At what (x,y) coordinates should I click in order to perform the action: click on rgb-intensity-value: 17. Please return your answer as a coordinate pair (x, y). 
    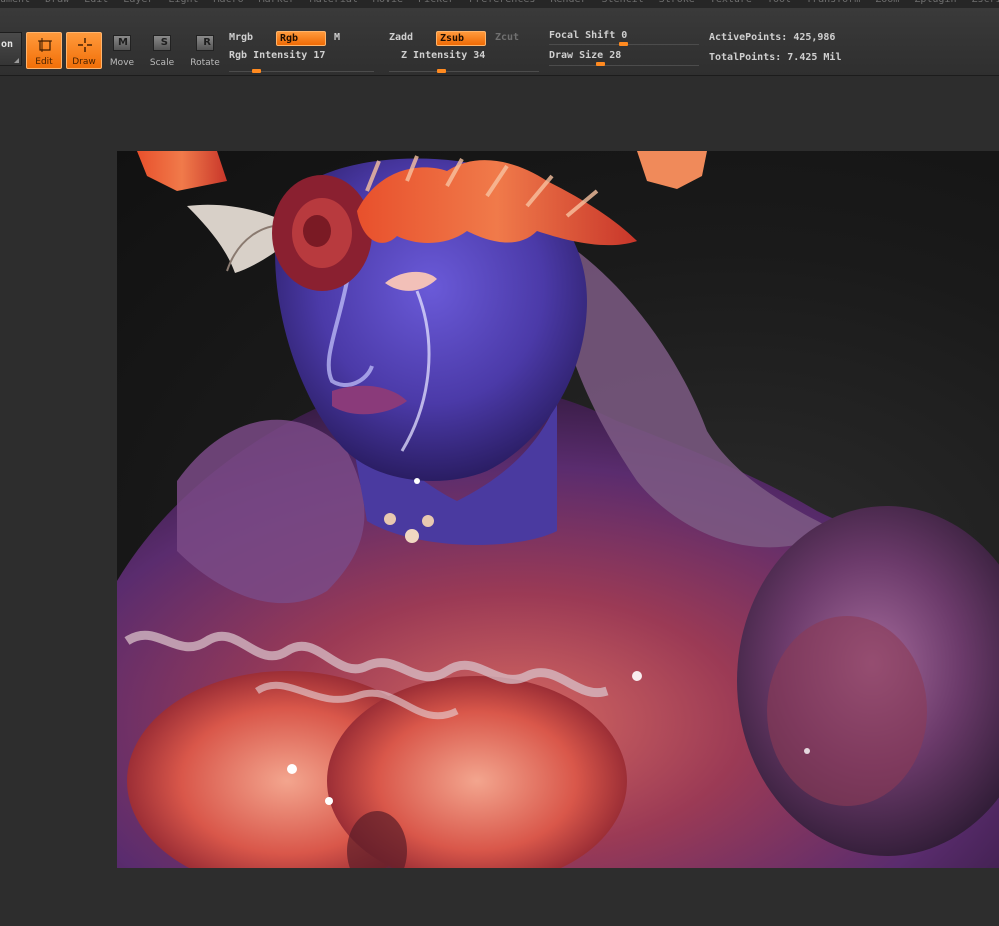
    Looking at the image, I should click on (319, 55).